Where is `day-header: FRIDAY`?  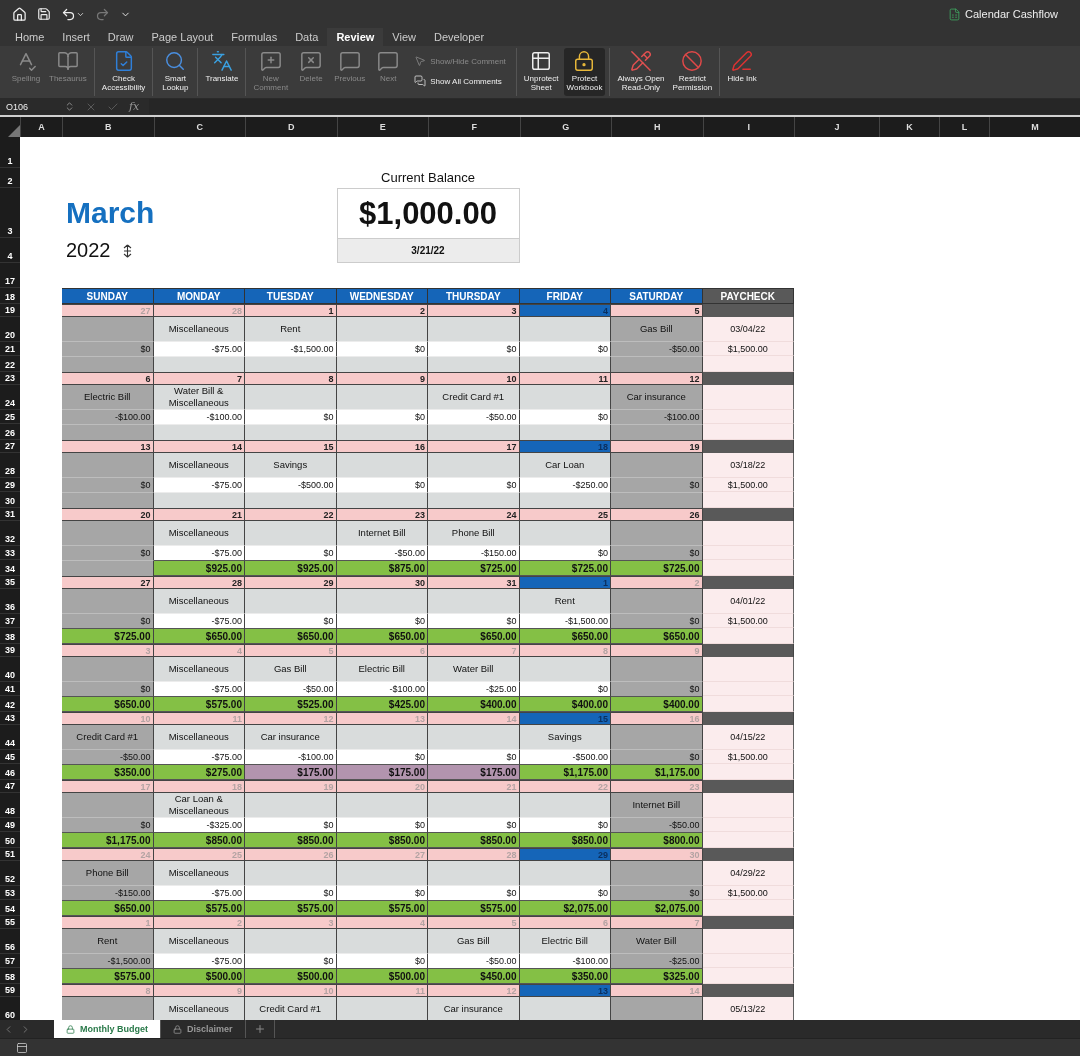
day-header: FRIDAY is located at coordinates (565, 296).